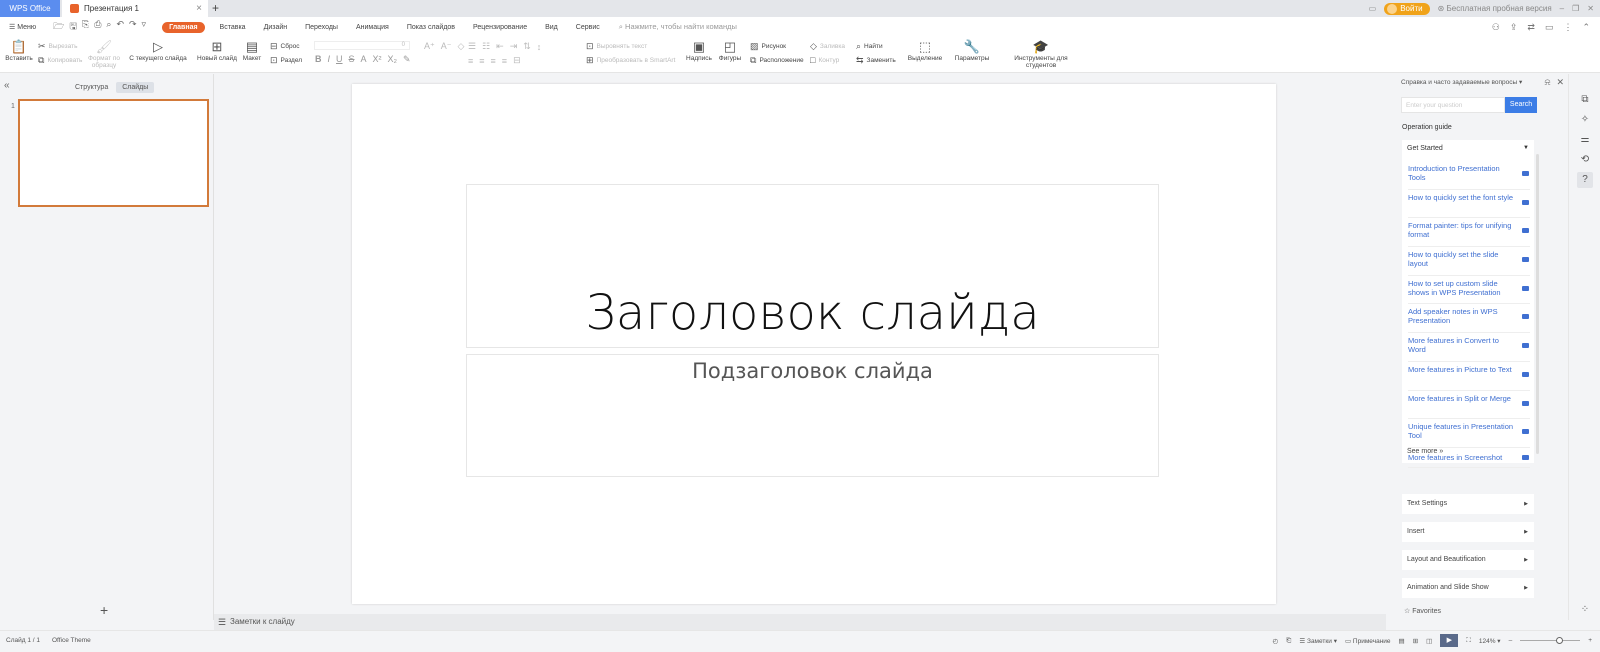 This screenshot has width=1600, height=652. What do you see at coordinates (1288, 641) in the screenshot?
I see `fit-icon: ⎗` at bounding box center [1288, 641].